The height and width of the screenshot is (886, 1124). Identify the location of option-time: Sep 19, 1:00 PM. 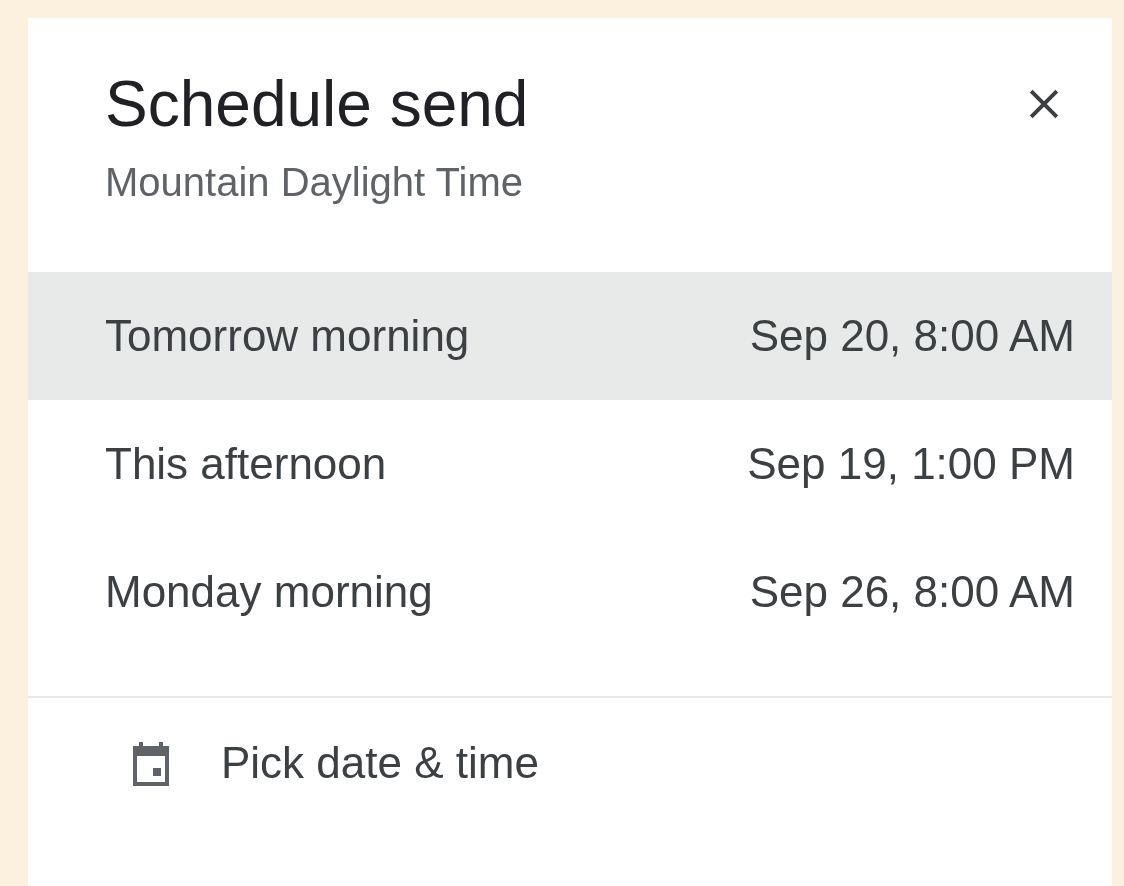
(911, 464).